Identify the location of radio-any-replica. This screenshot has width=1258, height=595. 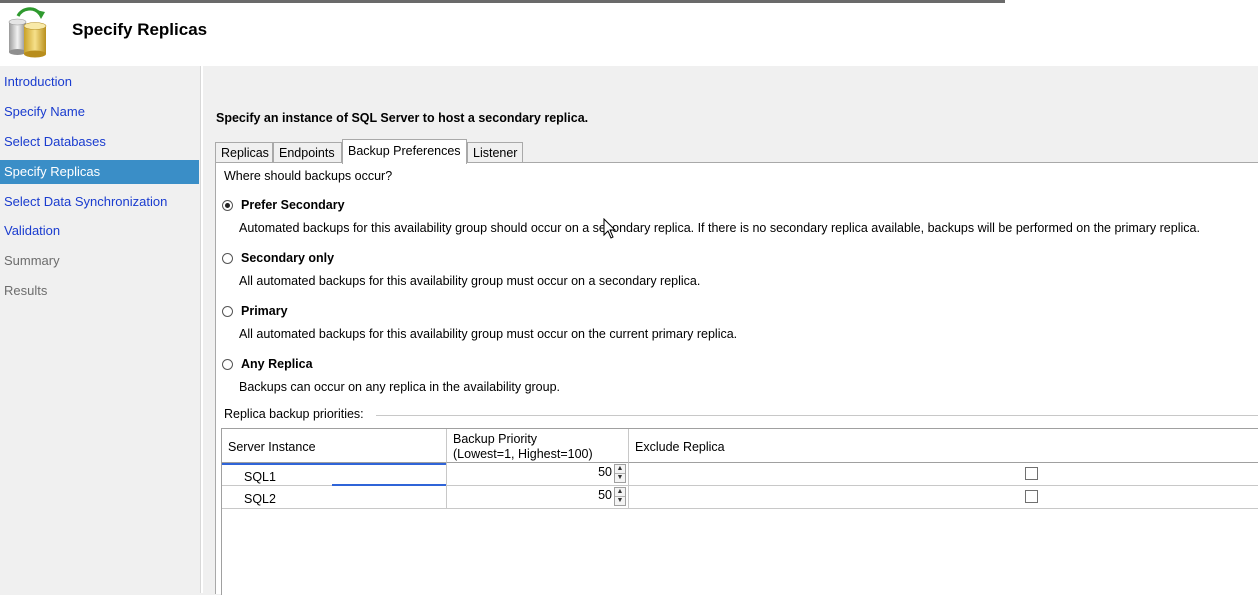
(227, 364).